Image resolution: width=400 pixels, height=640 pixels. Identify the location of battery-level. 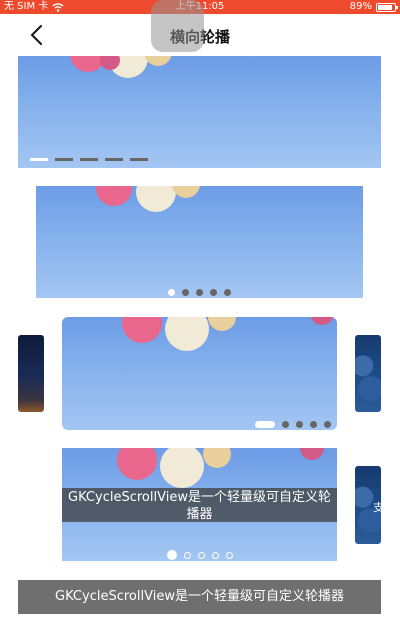
(385, 7).